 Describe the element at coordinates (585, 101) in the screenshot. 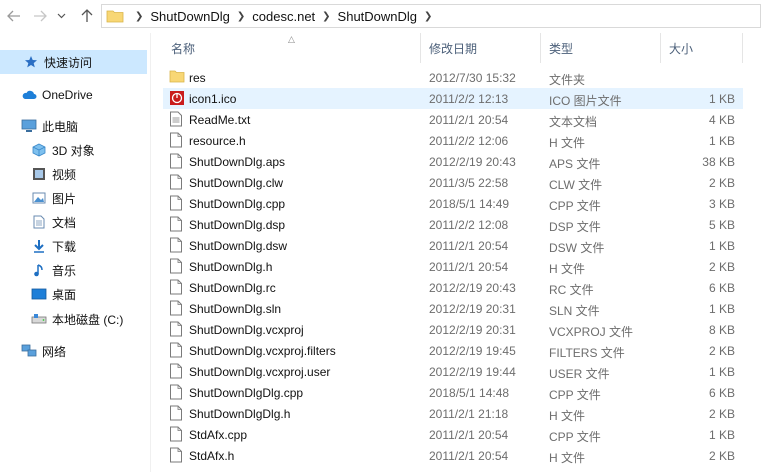

I see `file-type: ICO 图片文件` at that location.